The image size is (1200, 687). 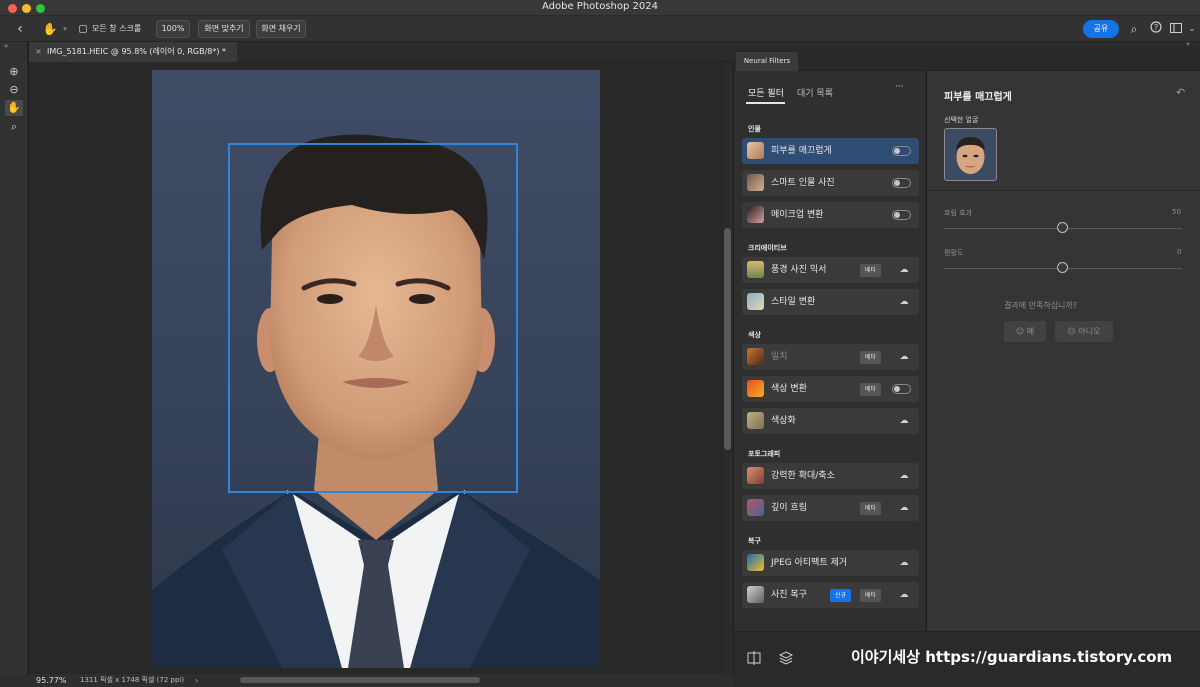 I want to click on filter-colorize: 색상화 ☁, so click(x=830, y=421).